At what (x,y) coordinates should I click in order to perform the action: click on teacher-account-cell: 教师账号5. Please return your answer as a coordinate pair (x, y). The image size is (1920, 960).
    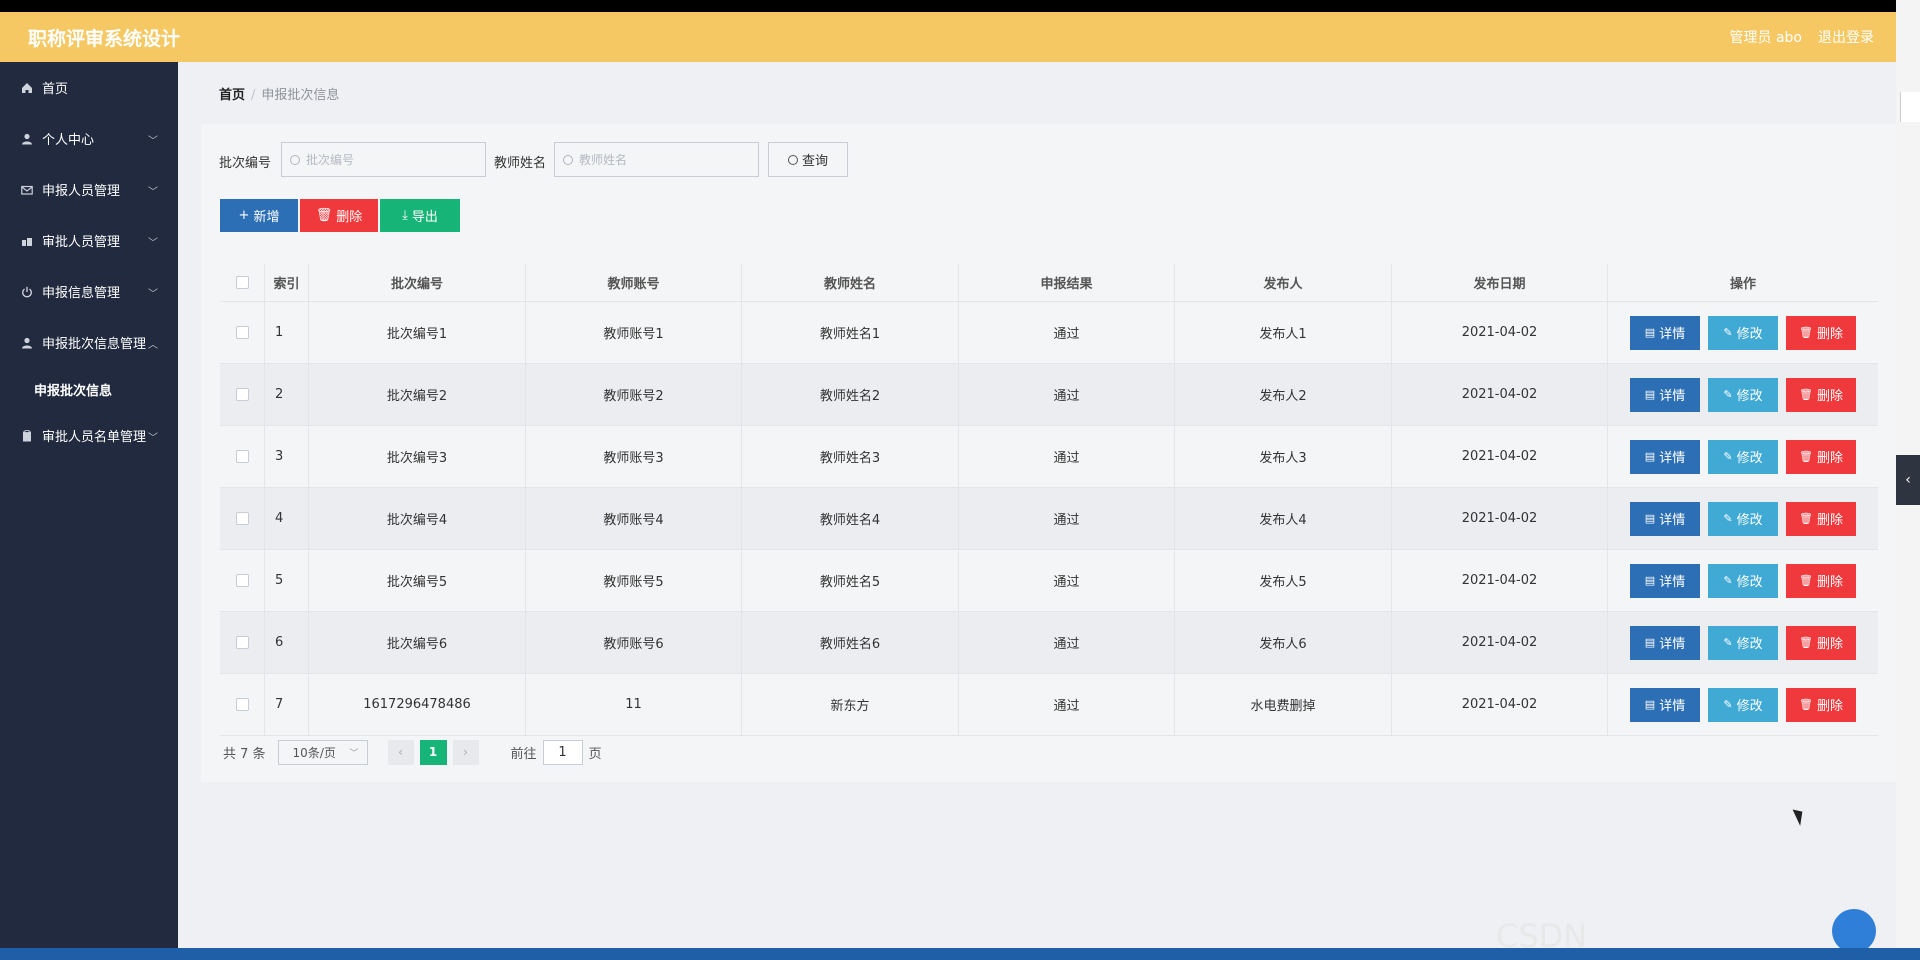
    Looking at the image, I should click on (634, 580).